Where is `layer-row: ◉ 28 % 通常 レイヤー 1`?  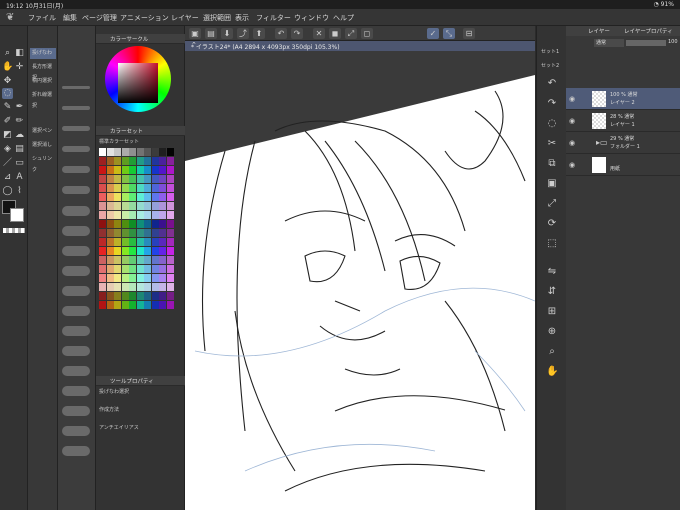
layer-row: ◉ 28 % 通常 レイヤー 1 is located at coordinates (623, 121).